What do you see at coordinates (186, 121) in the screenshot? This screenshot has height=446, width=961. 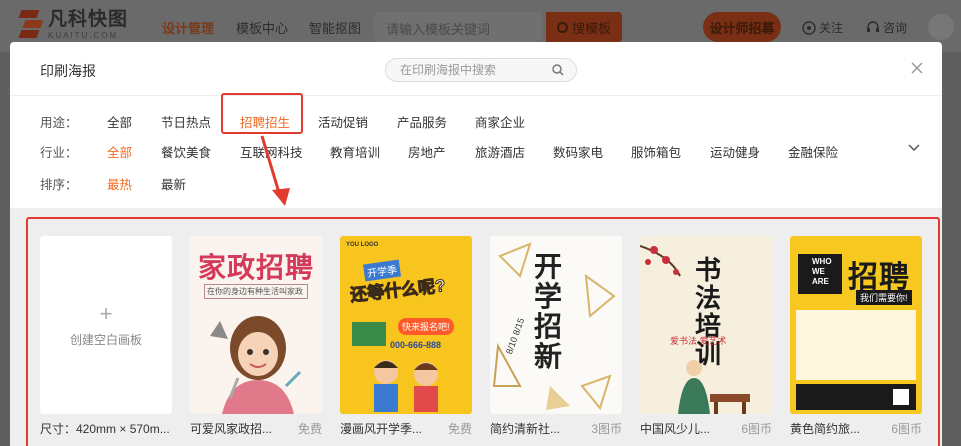 I see `filter-usage-holiday: 节日热点` at bounding box center [186, 121].